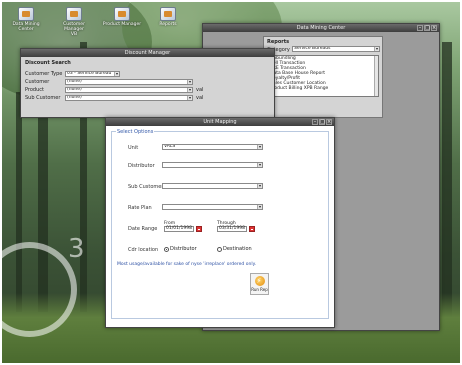 Image resolution: width=462 pixels, height=365 pixels. I want to click on product-row: Product (none) ▾ val, so click(114, 90).